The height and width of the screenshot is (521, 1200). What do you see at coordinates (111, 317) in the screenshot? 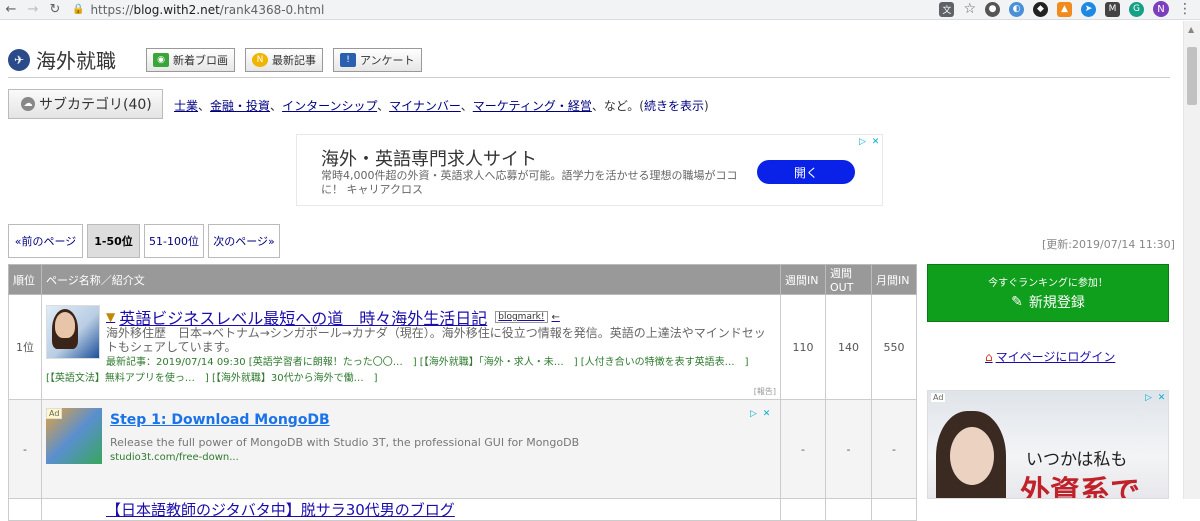
I see `trophy-icon: ▼` at bounding box center [111, 317].